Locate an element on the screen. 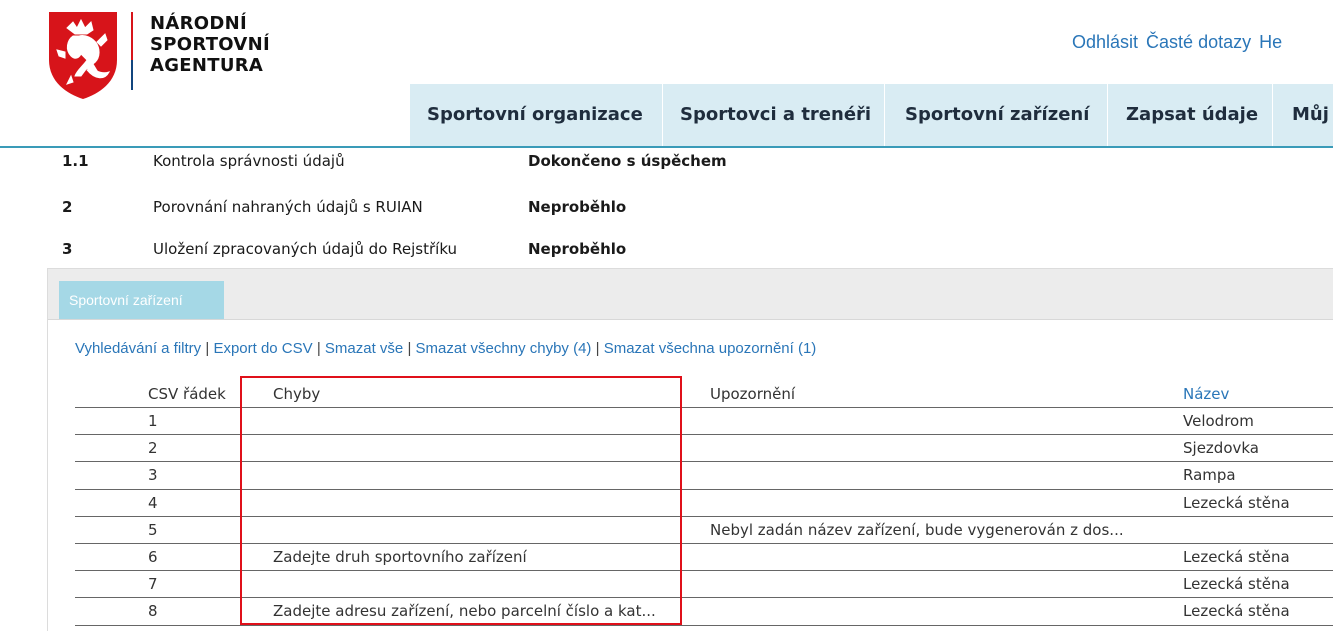 This screenshot has height=631, width=1333. csv-row-number: 5 is located at coordinates (153, 529).